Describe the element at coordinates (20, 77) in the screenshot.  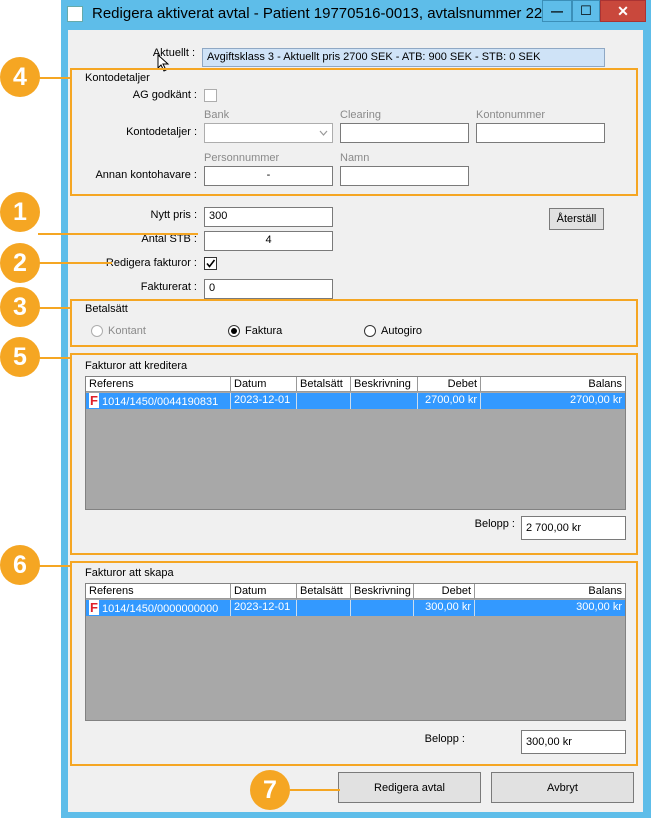
I see `callout-badge-4: 4` at that location.